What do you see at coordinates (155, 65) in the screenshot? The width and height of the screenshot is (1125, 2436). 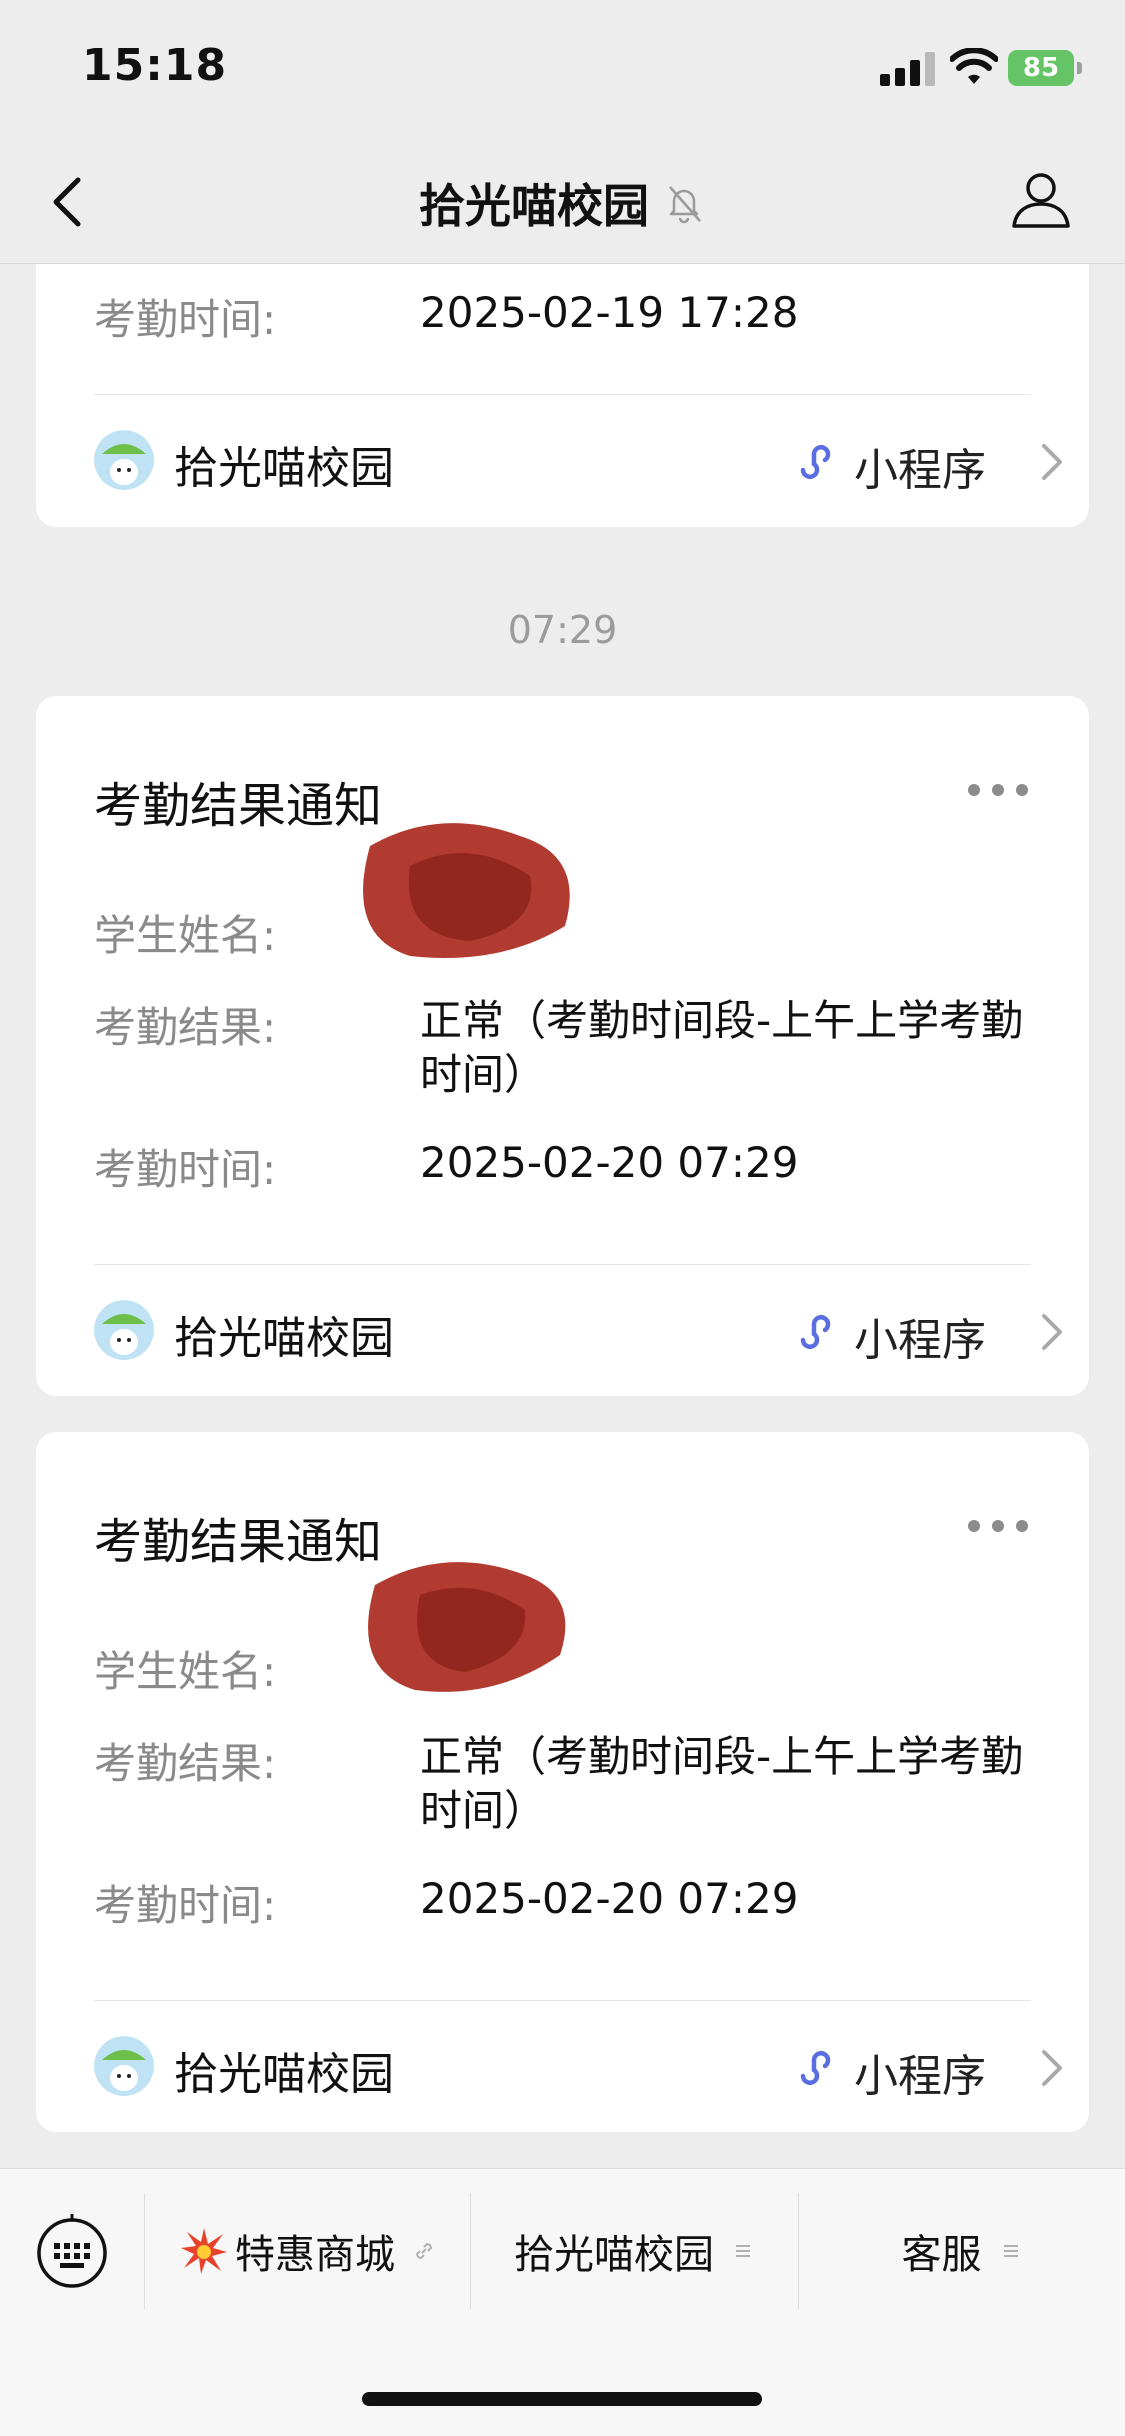 I see `status-time: 15:18` at bounding box center [155, 65].